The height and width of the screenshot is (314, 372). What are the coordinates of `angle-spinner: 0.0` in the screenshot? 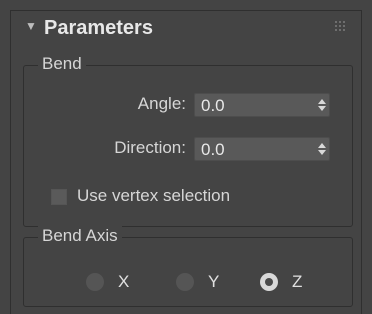 It's located at (262, 105).